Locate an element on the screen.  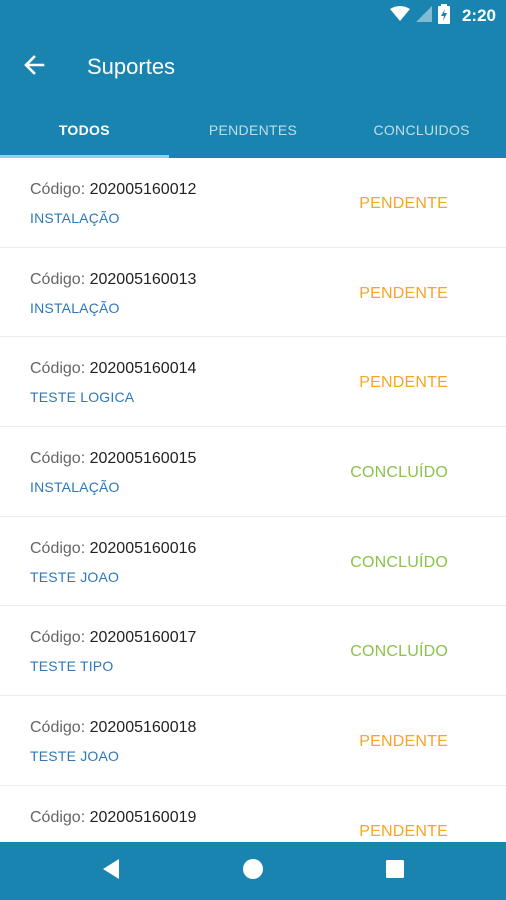
system-nav-bar is located at coordinates (253, 871).